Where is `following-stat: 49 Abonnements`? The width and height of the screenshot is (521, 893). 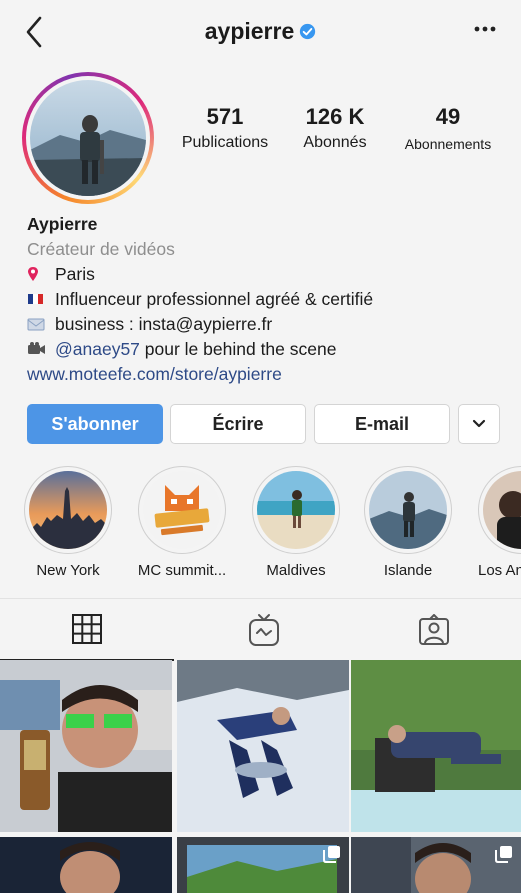
following-stat: 49 Abonnements is located at coordinates (448, 128).